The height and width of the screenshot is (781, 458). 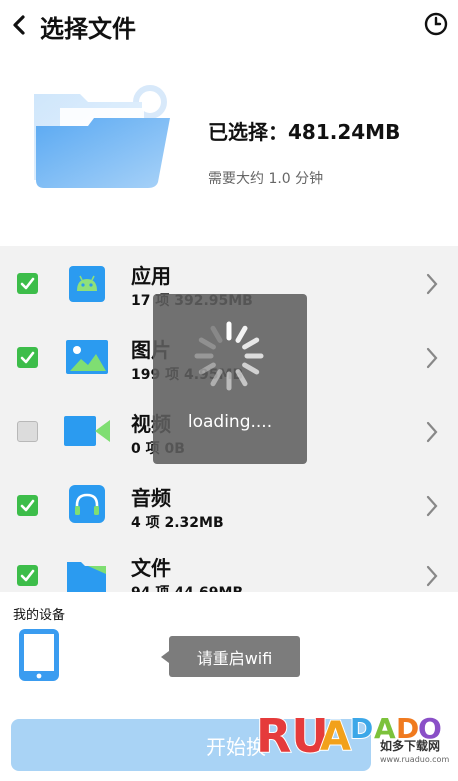 I want to click on phone-icon, so click(x=39, y=655).